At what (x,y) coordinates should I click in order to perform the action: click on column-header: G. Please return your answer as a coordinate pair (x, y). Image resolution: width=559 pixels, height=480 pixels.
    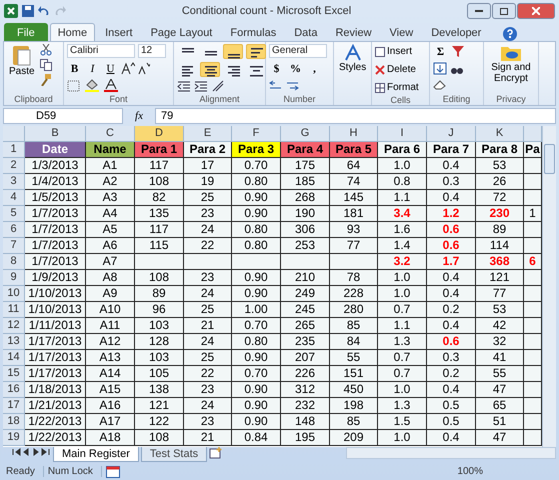
    Looking at the image, I should click on (305, 134).